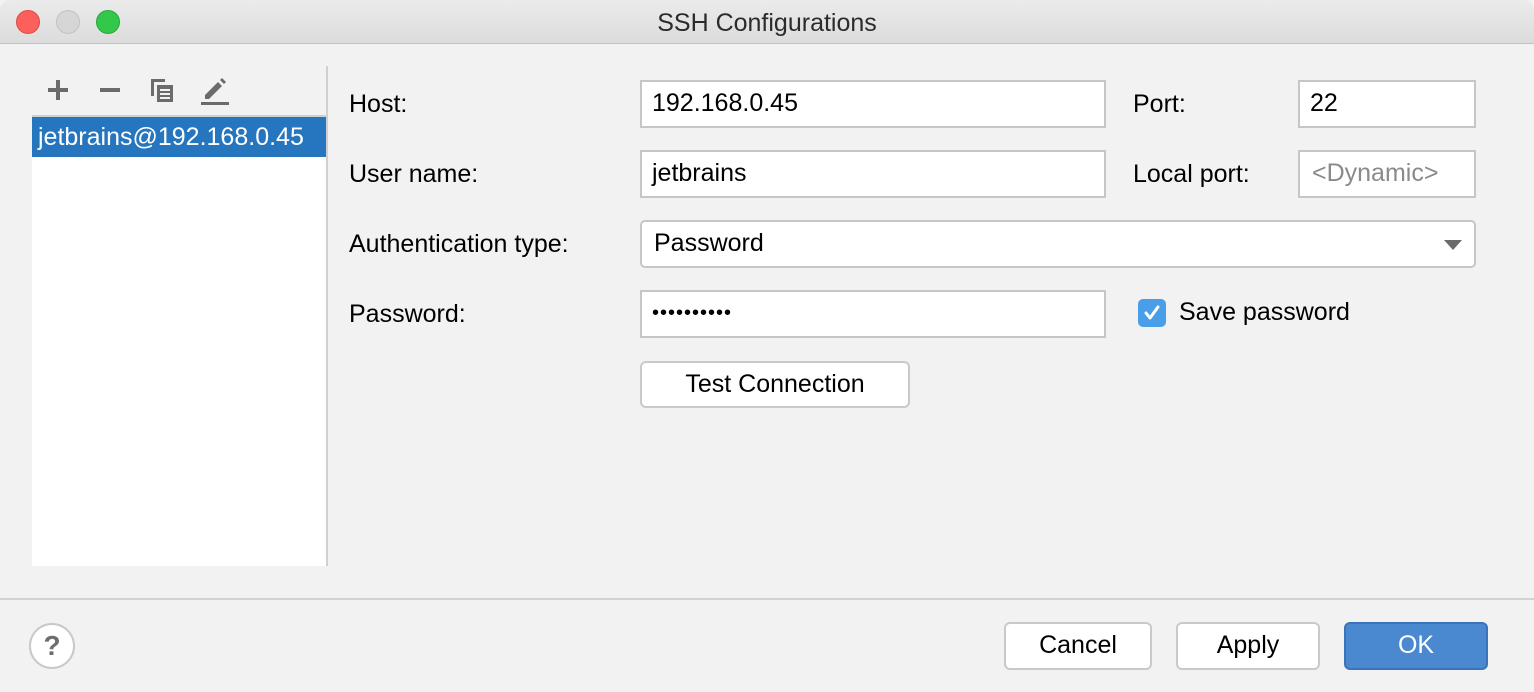 This screenshot has width=1534, height=692. Describe the element at coordinates (873, 104) in the screenshot. I see `host-input: 192.168.0.45` at that location.